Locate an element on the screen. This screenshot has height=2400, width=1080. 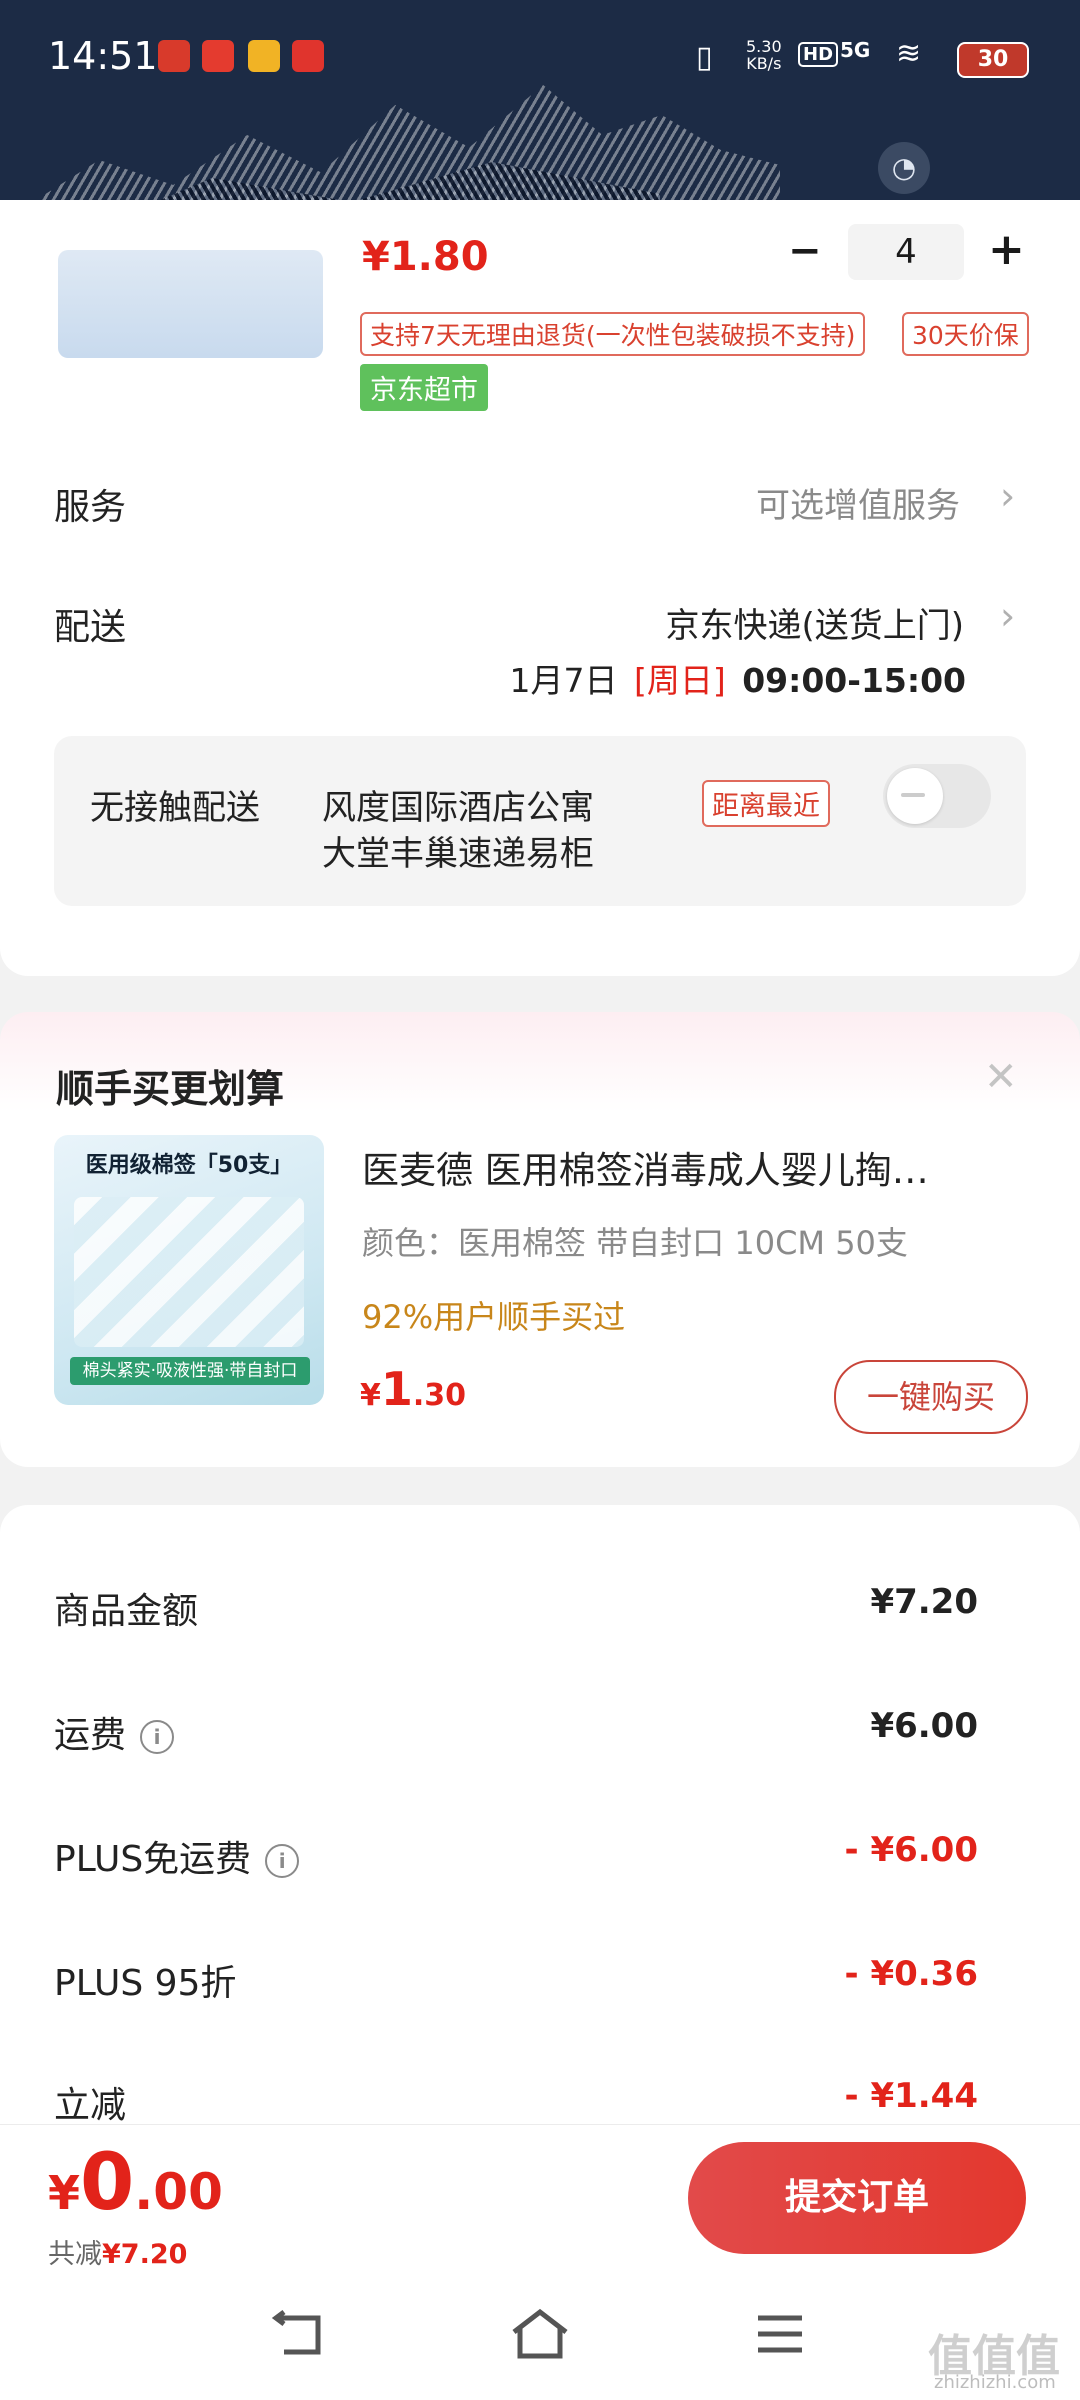
submit-order-button: 提交订单 is located at coordinates (857, 2198).